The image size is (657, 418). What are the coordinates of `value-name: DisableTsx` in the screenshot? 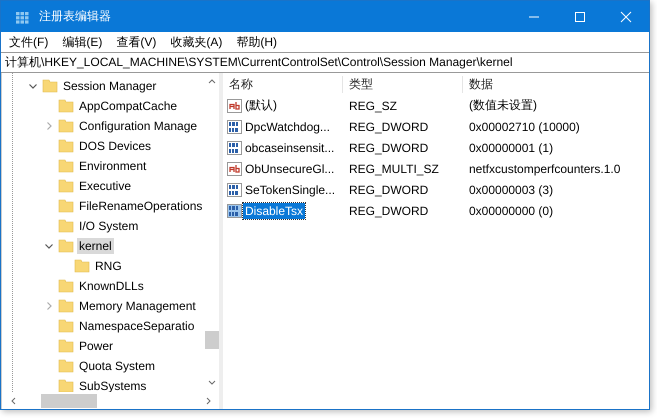 It's located at (274, 210).